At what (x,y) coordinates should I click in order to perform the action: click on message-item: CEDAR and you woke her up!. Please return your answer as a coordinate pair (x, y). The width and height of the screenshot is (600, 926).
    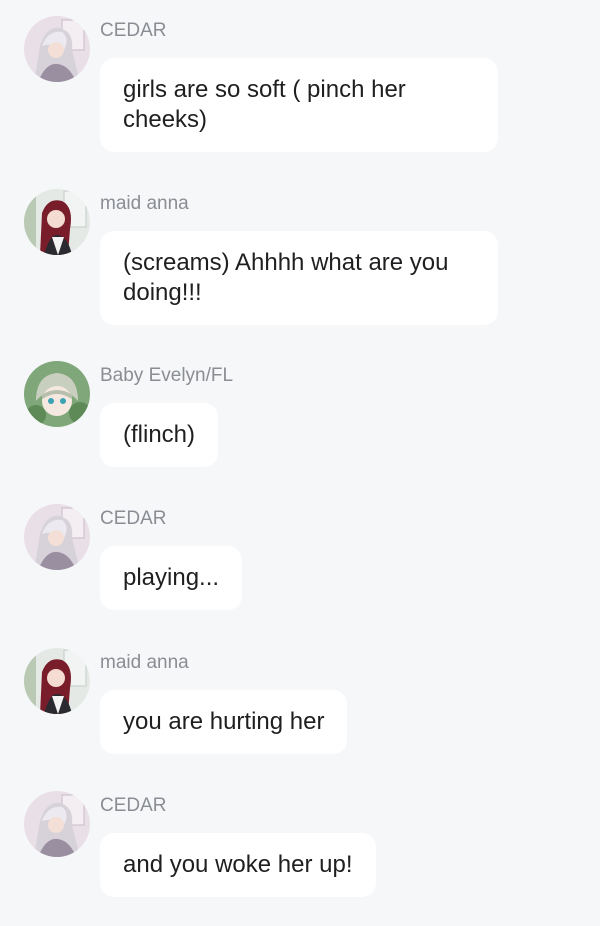
    Looking at the image, I should click on (300, 846).